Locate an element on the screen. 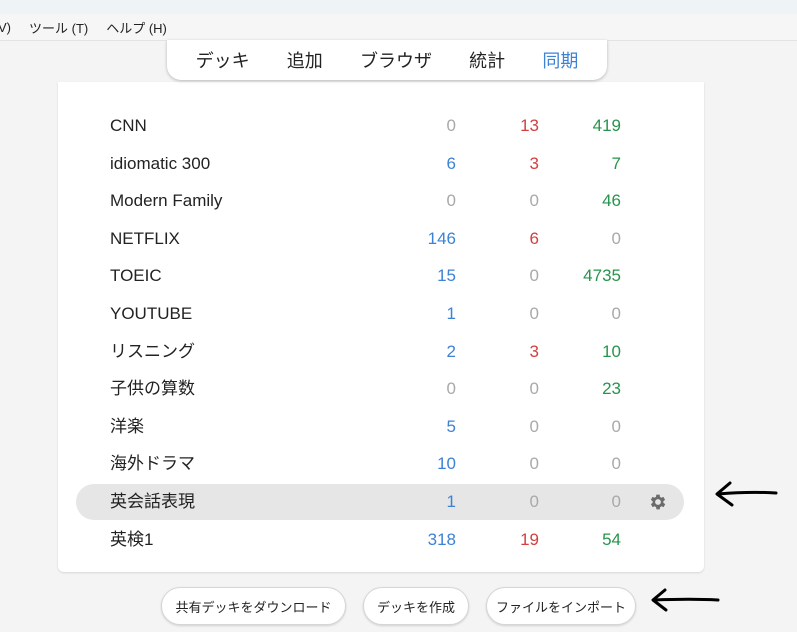  deck-due-count: 4735 is located at coordinates (602, 276).